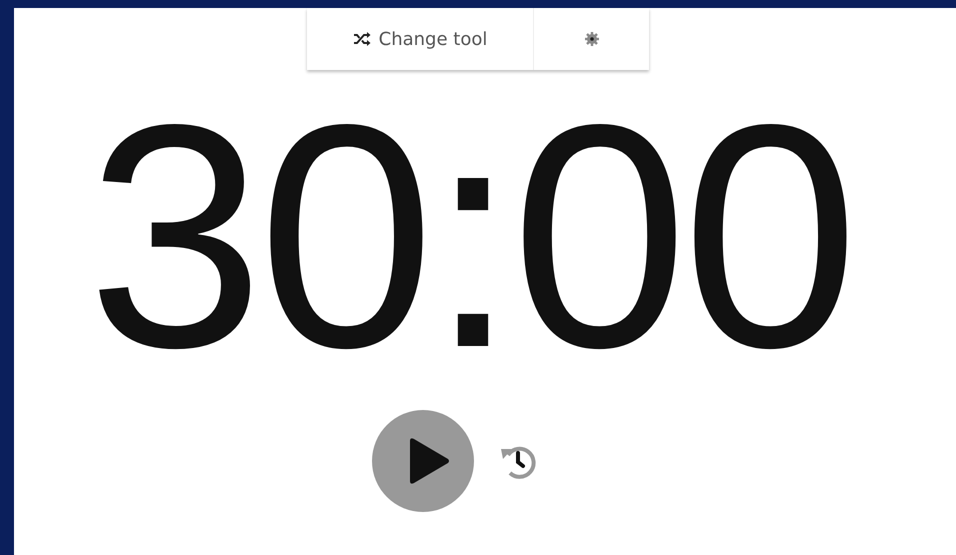 The height and width of the screenshot is (555, 956). I want to click on settings-icon, so click(592, 39).